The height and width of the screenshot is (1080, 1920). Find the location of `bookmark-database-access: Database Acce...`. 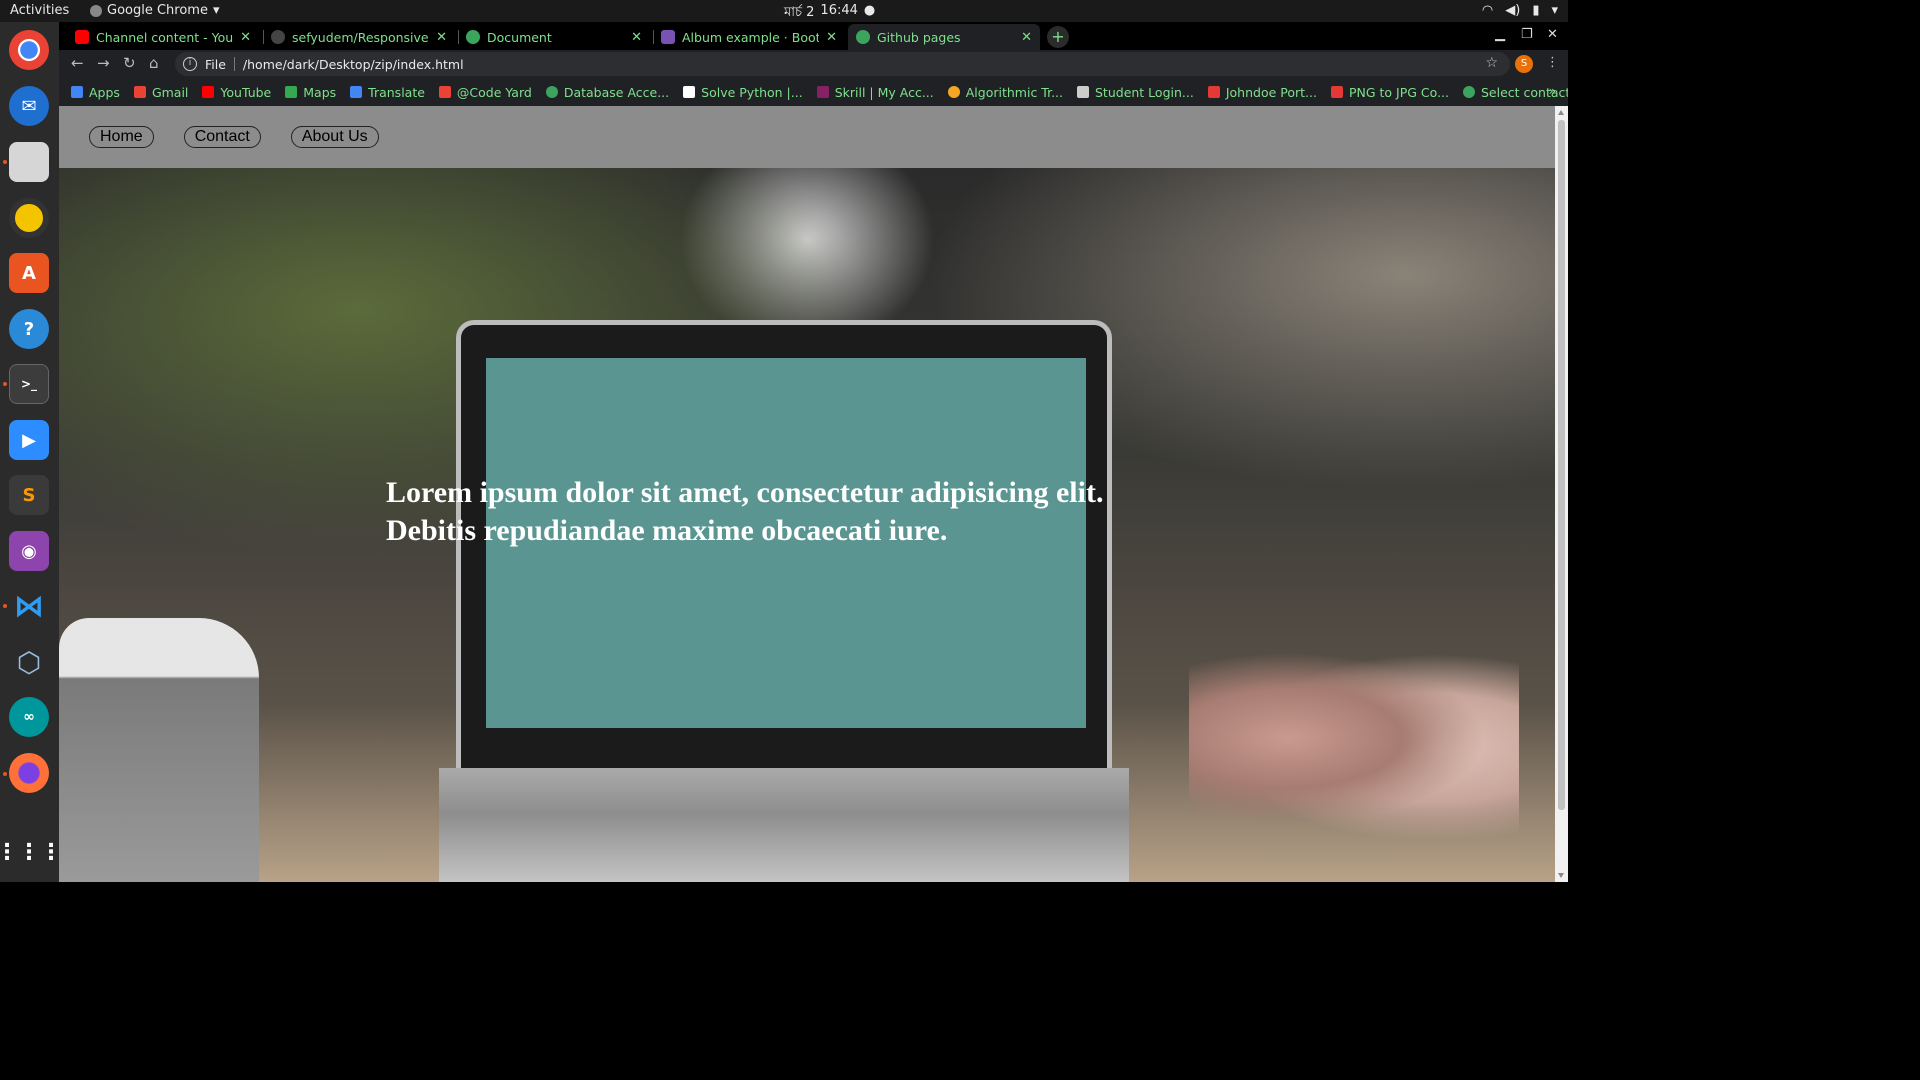

bookmark-database-access: Database Acce... is located at coordinates (607, 92).